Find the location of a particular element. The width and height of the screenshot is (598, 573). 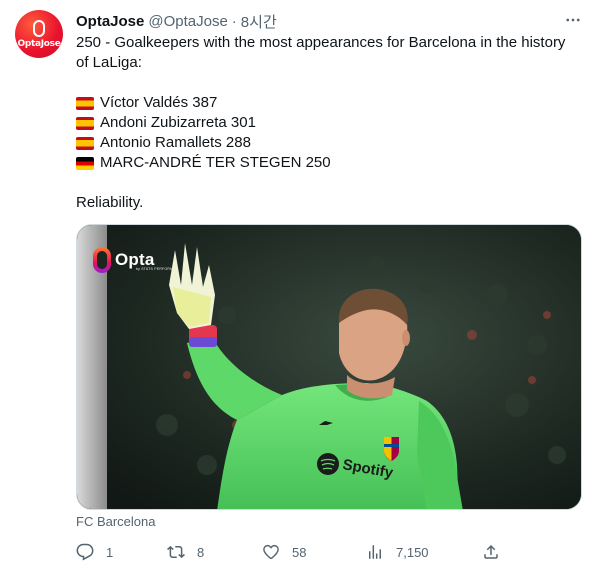

tweet-actions: 1 8 58 7,150 is located at coordinates (291, 552).